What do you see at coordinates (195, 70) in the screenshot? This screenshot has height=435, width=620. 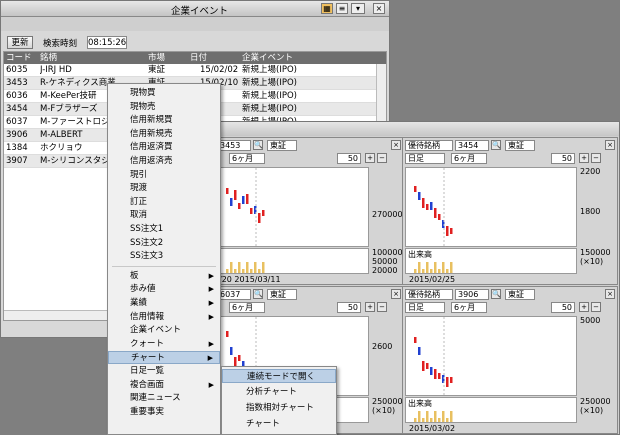 I see `table-row: 6035 J-IRJ HD 東証 15/02/02 新規上場(IPO)` at bounding box center [195, 70].